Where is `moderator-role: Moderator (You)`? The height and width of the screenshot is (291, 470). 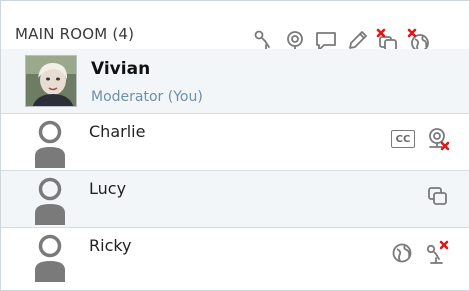 moderator-role: Moderator (You) is located at coordinates (147, 97).